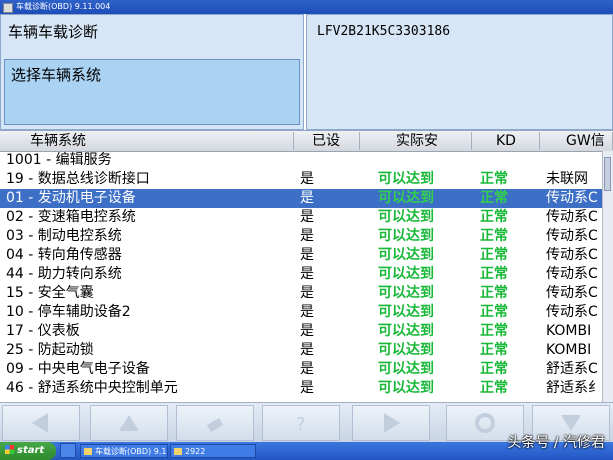 This screenshot has width=613, height=460. What do you see at coordinates (53, 32) in the screenshot?
I see `section-title: 车辆车载诊断` at bounding box center [53, 32].